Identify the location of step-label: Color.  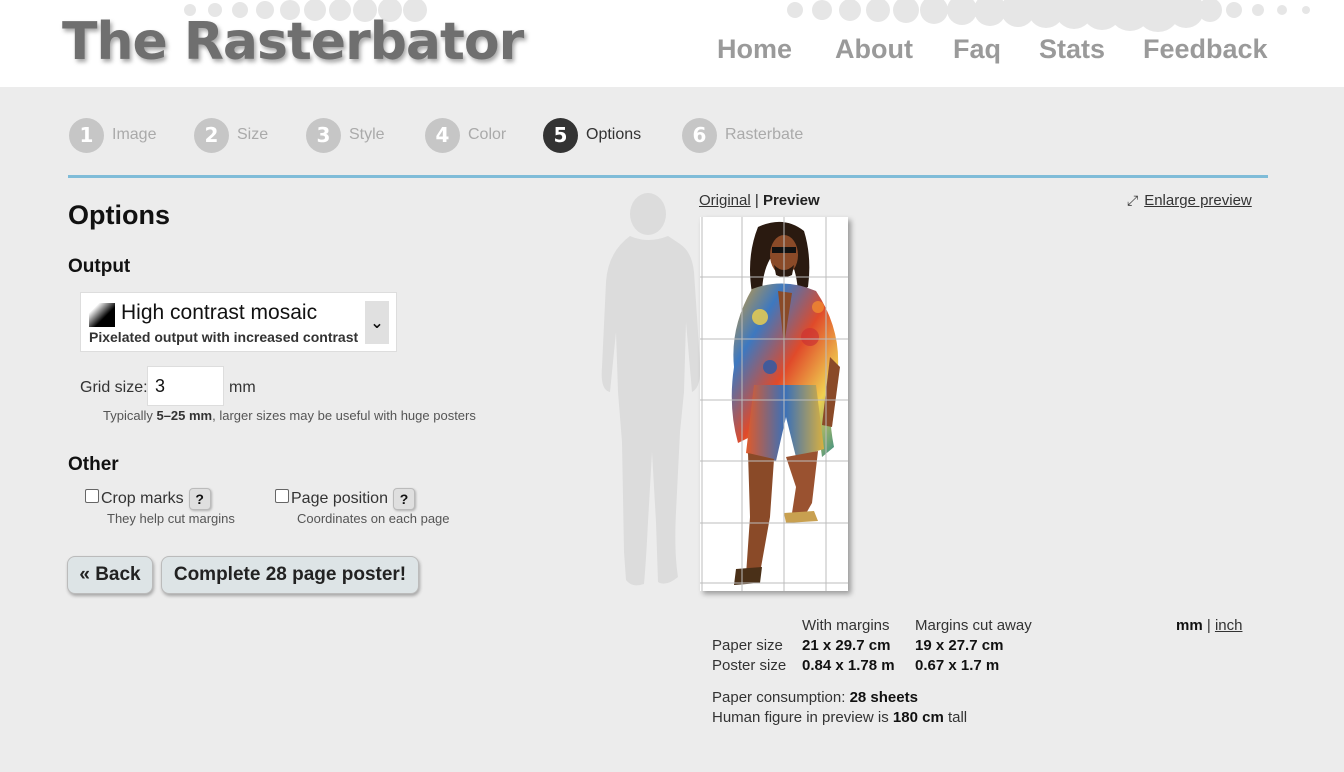
(487, 134).